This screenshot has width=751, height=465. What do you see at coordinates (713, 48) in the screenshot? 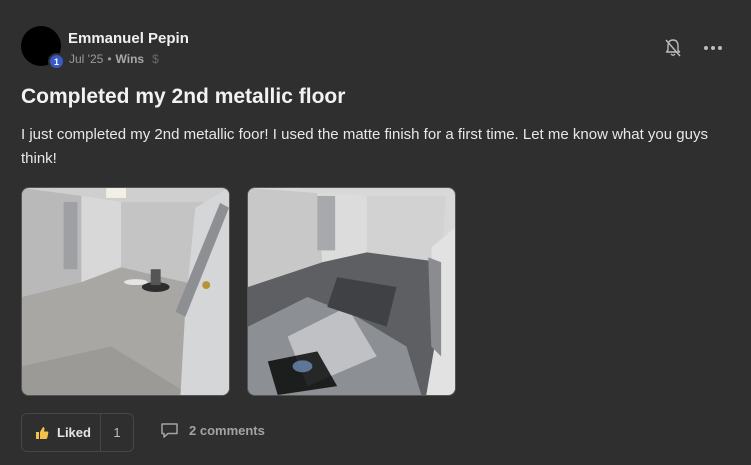
I see `more-options-icon` at bounding box center [713, 48].